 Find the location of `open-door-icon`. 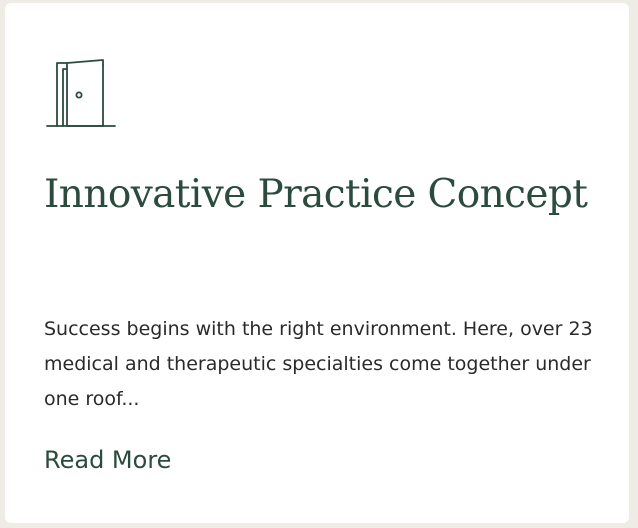

open-door-icon is located at coordinates (81, 95).